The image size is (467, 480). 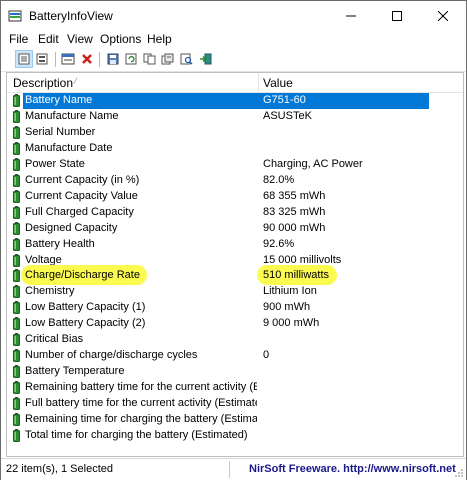 What do you see at coordinates (80, 39) in the screenshot?
I see `menu-view: View` at bounding box center [80, 39].